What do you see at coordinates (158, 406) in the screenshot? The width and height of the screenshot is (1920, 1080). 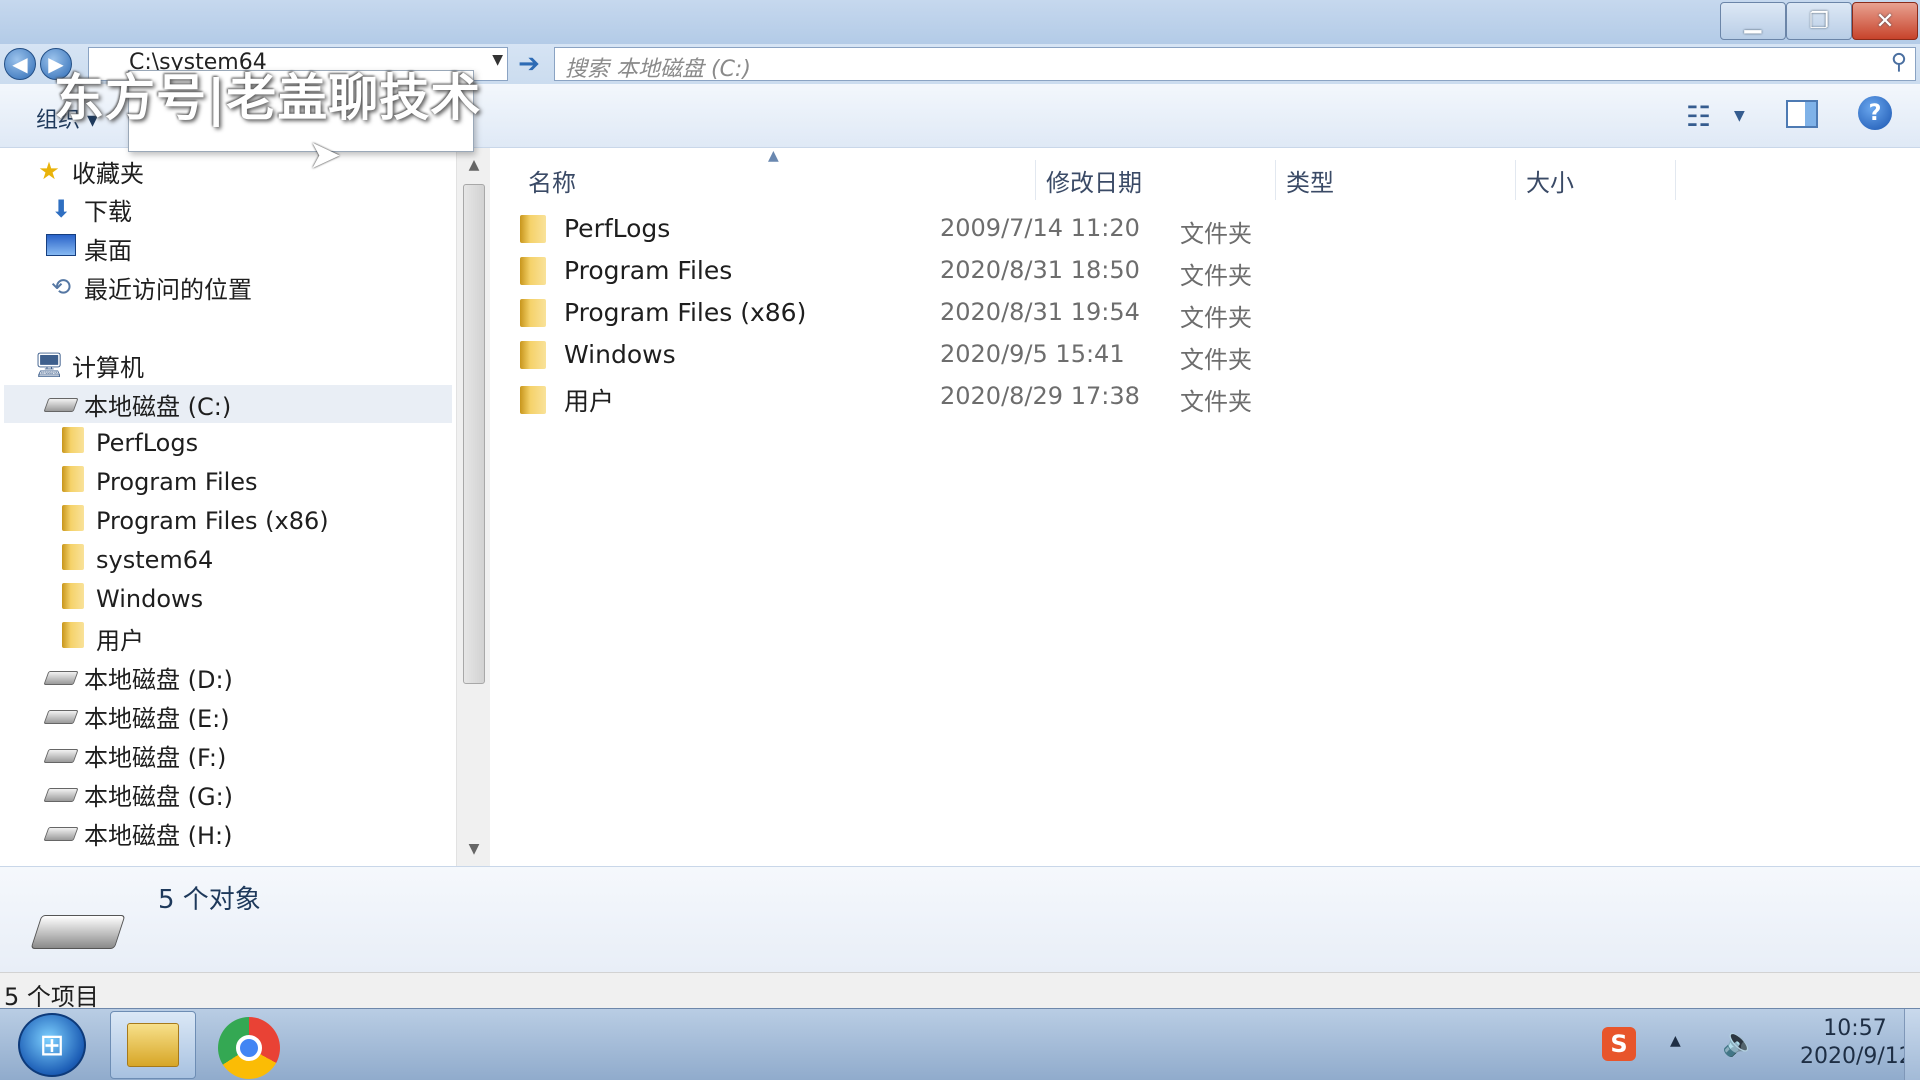 I see `nav-label: 本地磁盘 (C:)` at bounding box center [158, 406].